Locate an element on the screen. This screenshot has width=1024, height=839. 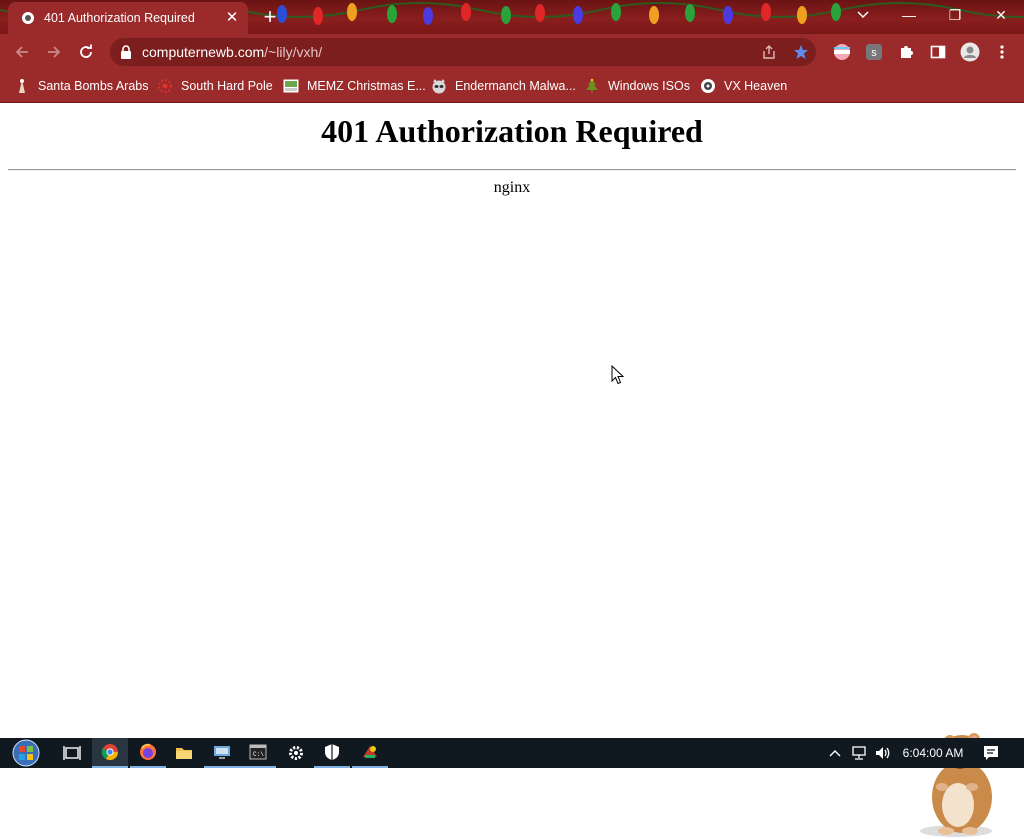
reload-button is located at coordinates (86, 52).